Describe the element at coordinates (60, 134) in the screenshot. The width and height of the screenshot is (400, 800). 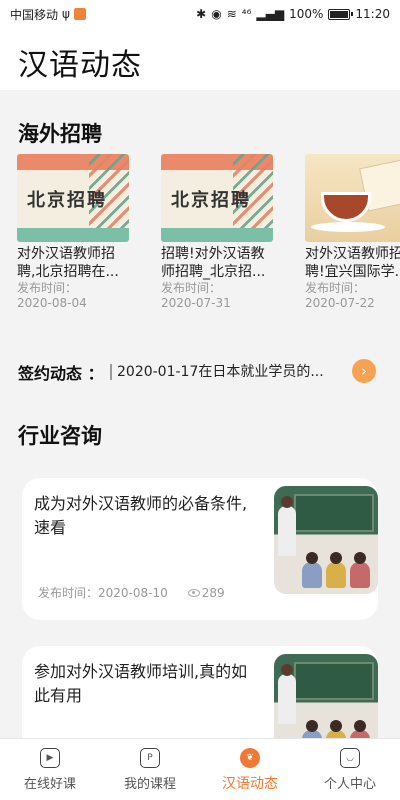
I see `section-title-overseas: 海外招聘` at that location.